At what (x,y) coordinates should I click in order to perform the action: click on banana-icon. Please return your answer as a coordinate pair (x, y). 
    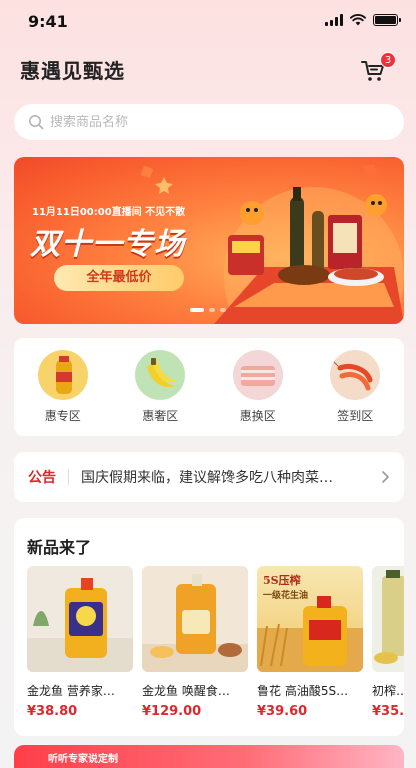
    Looking at the image, I should click on (160, 375).